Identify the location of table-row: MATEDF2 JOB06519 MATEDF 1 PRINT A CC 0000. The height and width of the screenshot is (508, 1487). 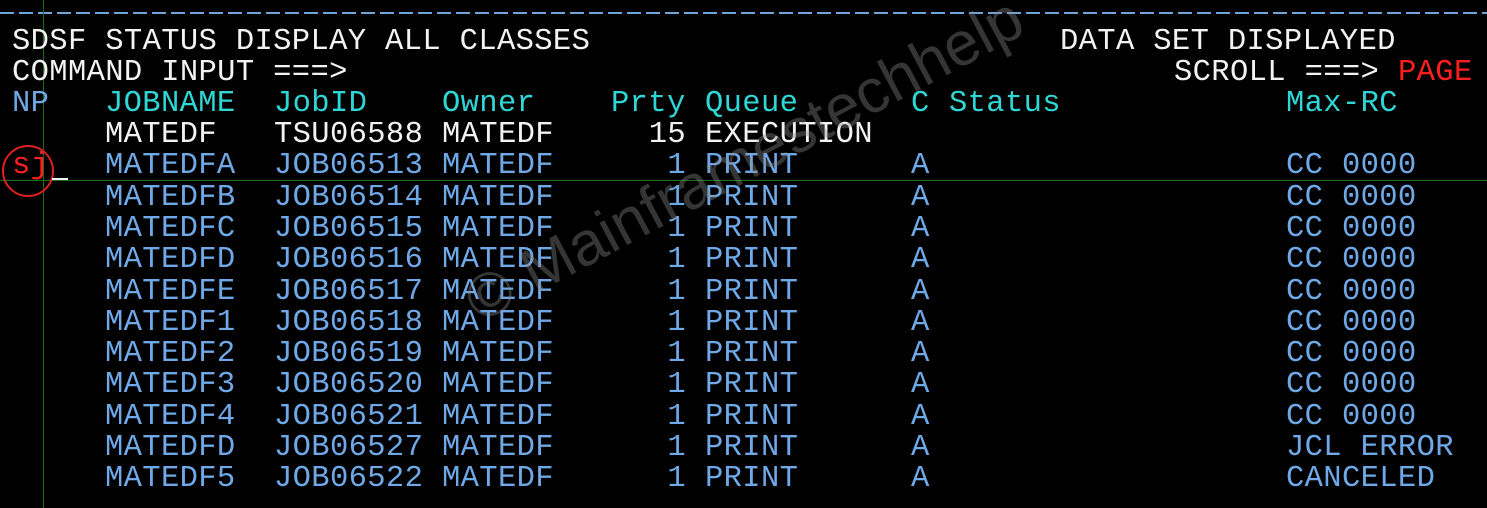
(749, 354).